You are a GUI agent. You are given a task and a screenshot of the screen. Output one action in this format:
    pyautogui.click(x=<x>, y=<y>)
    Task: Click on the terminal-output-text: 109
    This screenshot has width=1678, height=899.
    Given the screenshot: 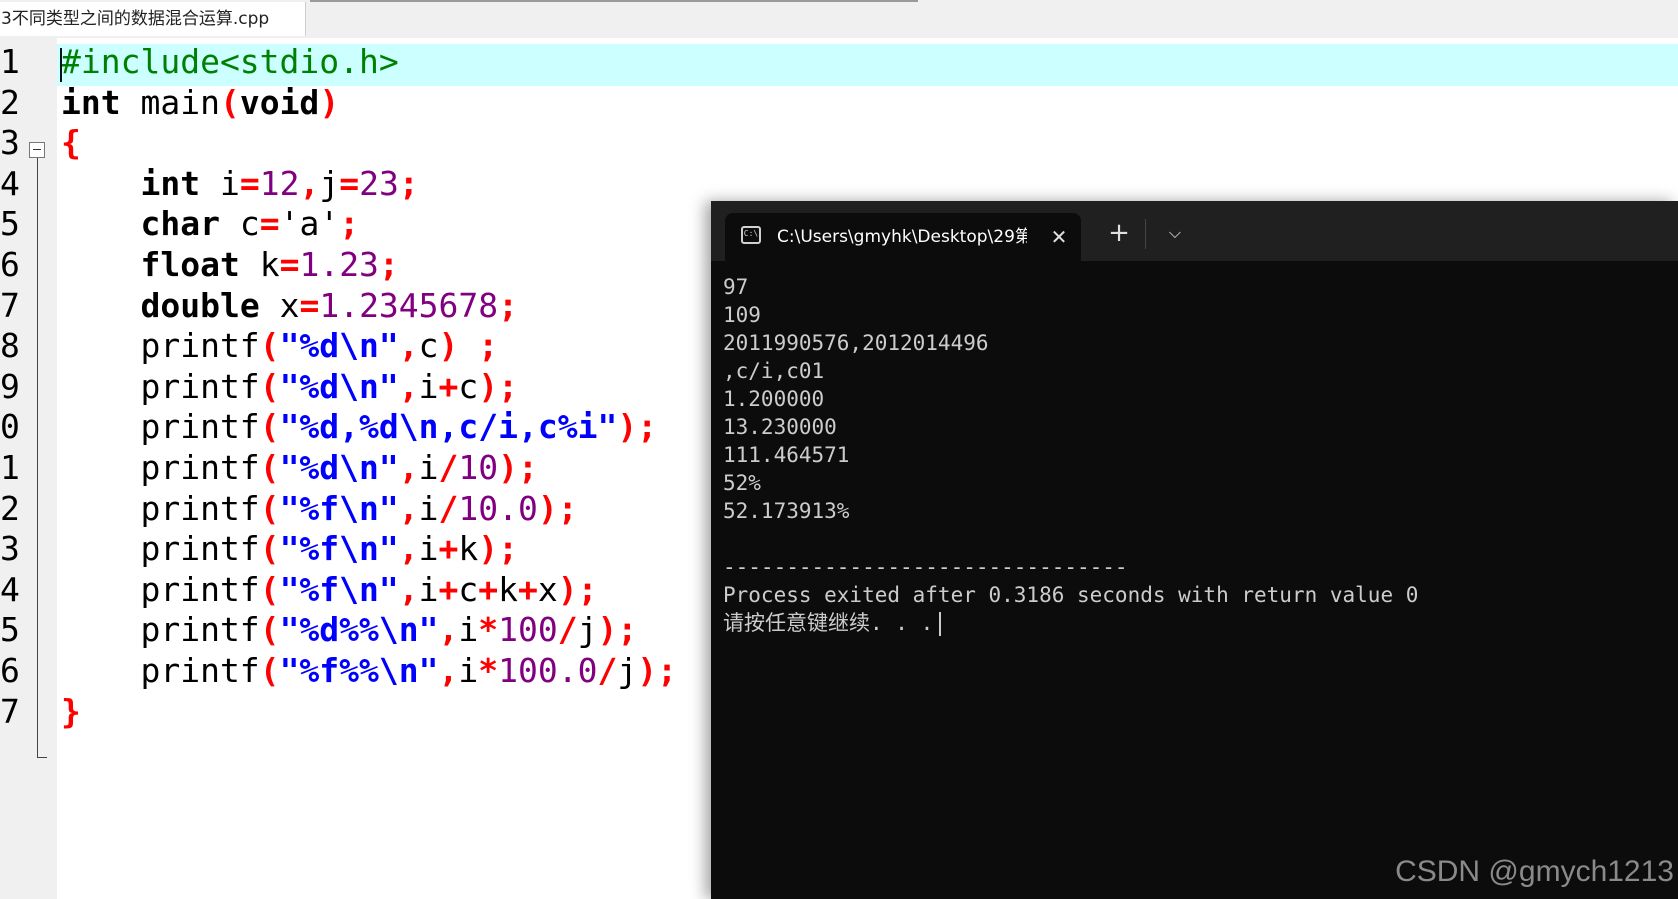 What is the action you would take?
    pyautogui.click(x=742, y=315)
    